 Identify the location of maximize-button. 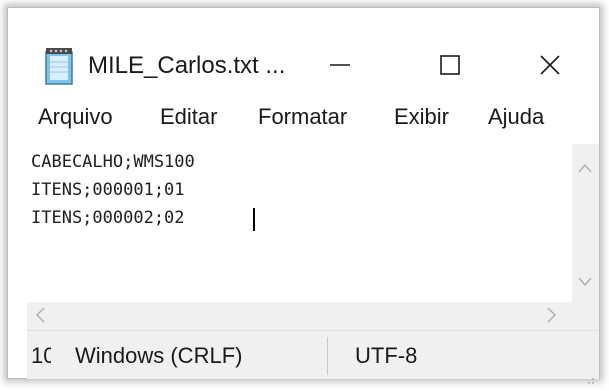
(450, 65).